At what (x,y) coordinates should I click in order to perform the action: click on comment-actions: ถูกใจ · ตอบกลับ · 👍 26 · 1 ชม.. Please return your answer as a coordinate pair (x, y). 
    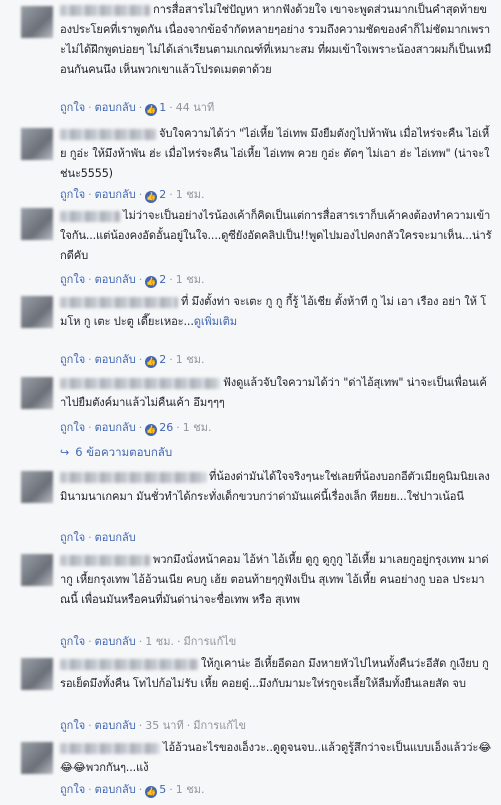
    Looking at the image, I should click on (136, 428).